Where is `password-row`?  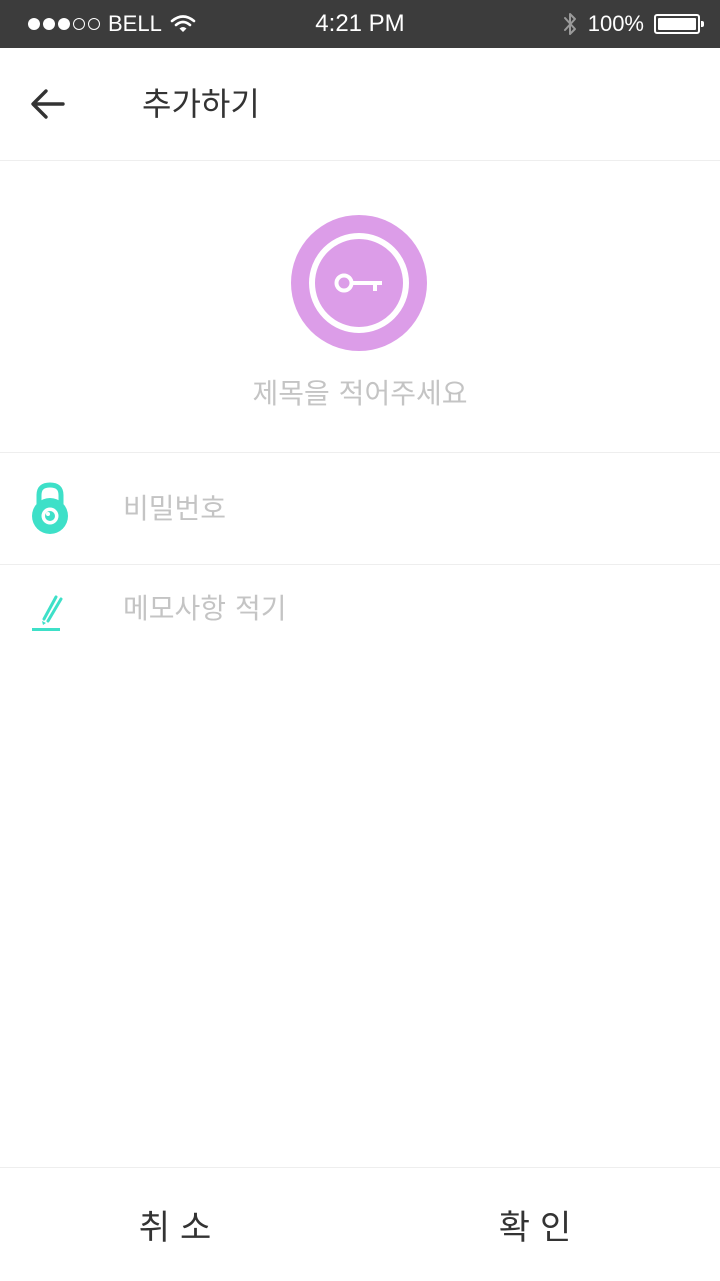 password-row is located at coordinates (360, 509).